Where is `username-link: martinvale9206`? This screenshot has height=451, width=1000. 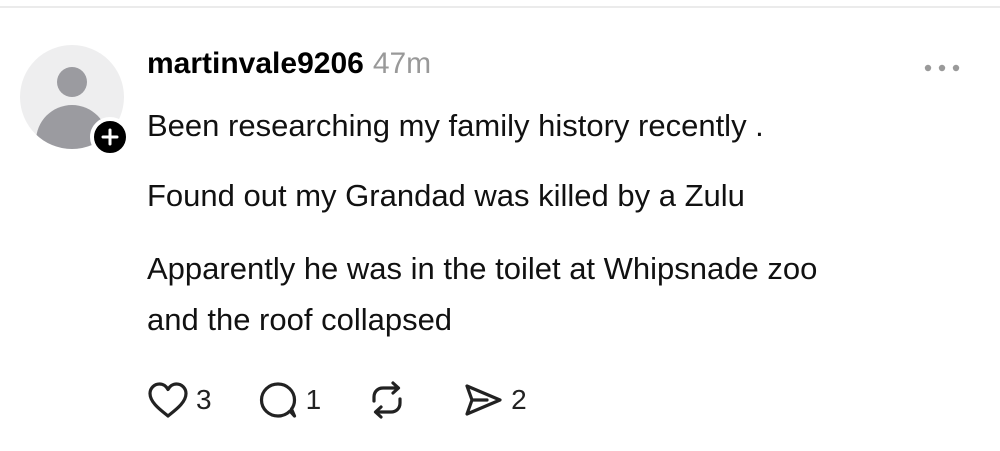
username-link: martinvale9206 is located at coordinates (255, 64).